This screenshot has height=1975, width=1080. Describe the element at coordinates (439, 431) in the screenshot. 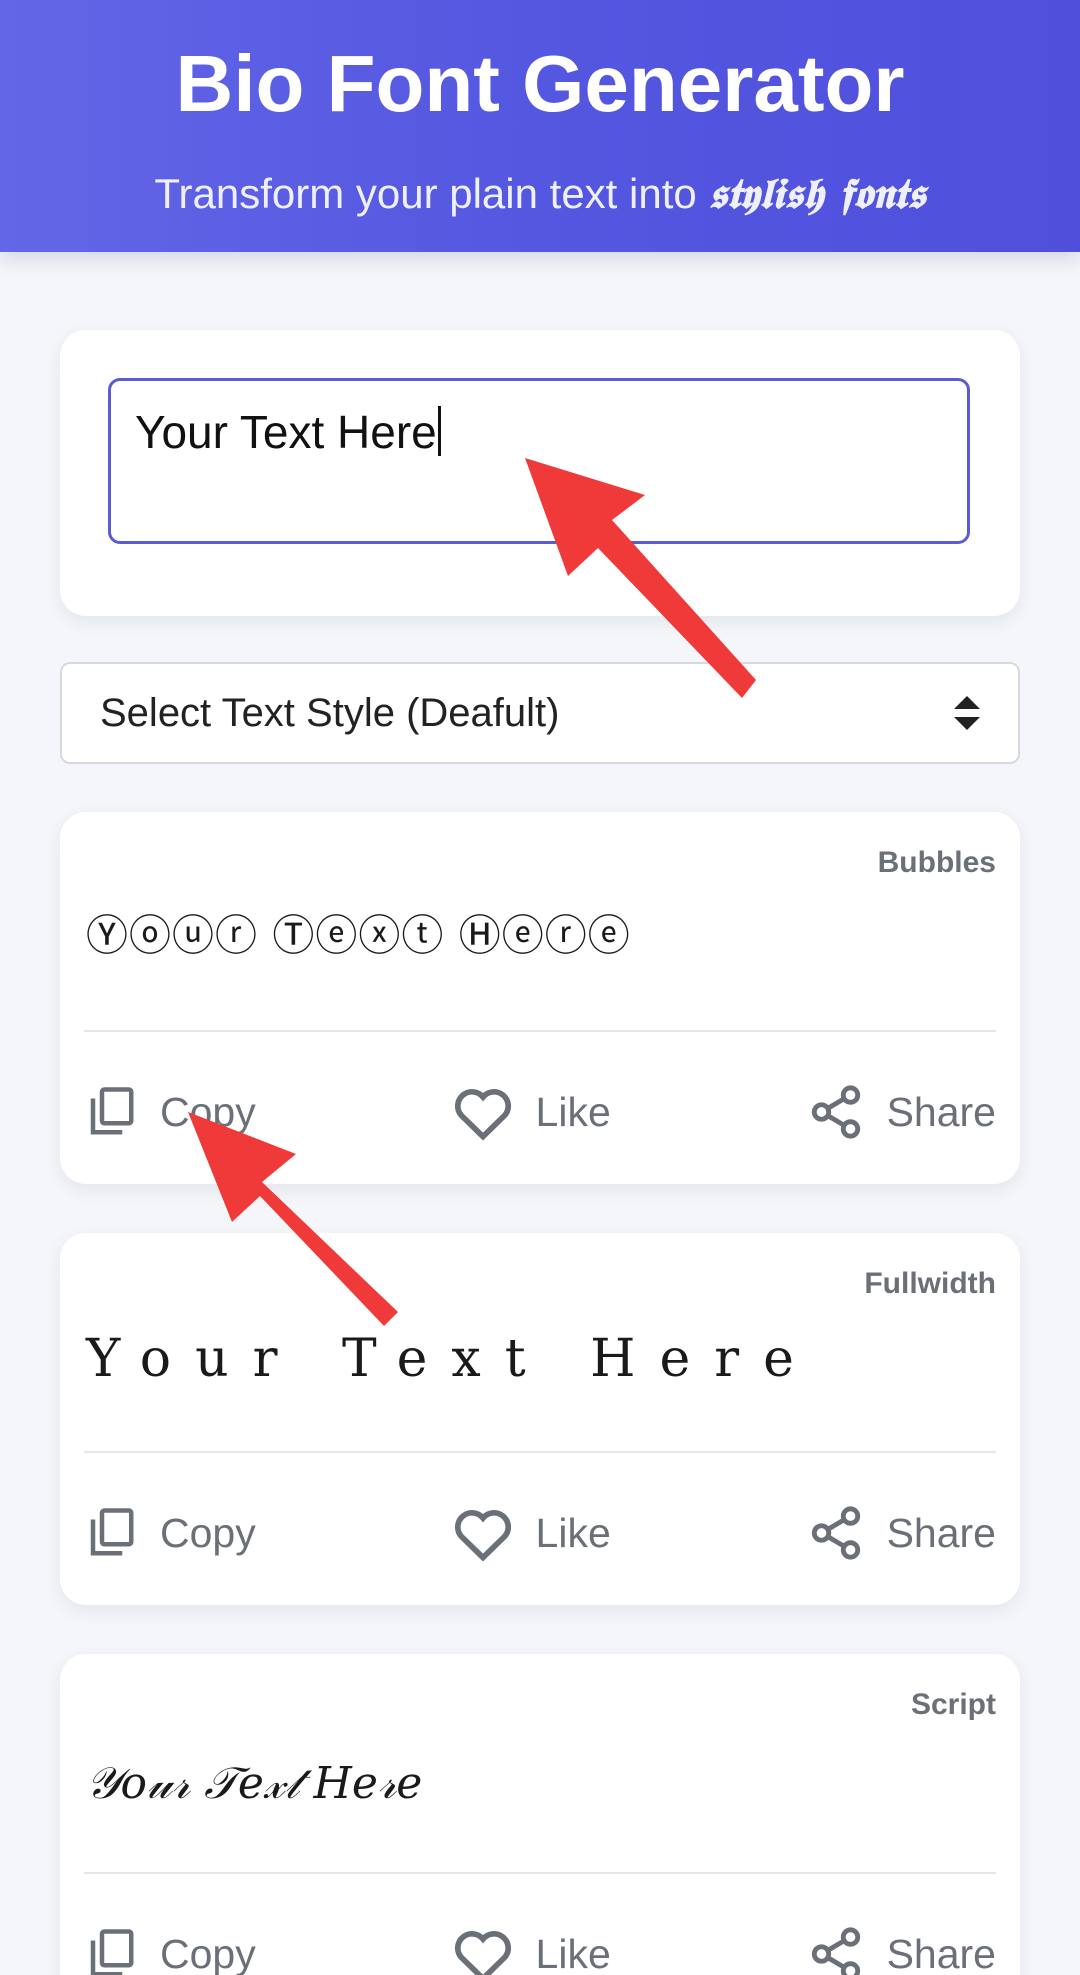

I see `text-caret` at that location.